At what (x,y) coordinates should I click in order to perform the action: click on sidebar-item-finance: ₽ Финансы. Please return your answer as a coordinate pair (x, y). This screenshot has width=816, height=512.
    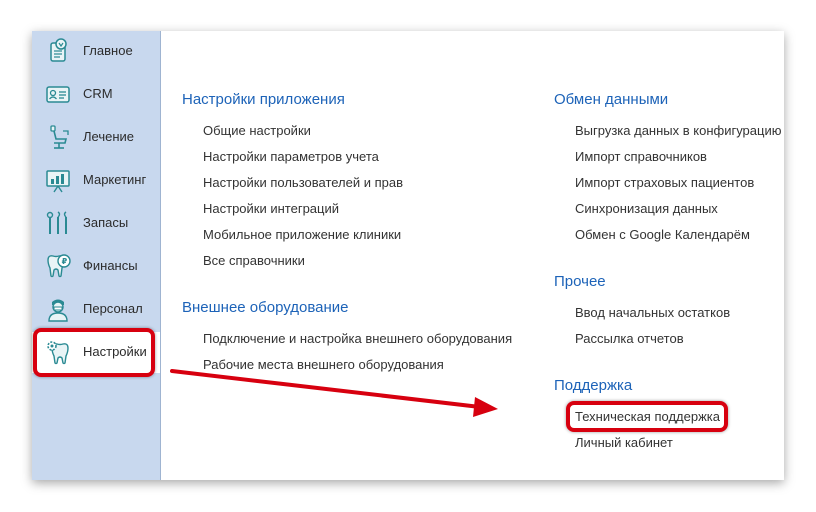
    Looking at the image, I should click on (96, 266).